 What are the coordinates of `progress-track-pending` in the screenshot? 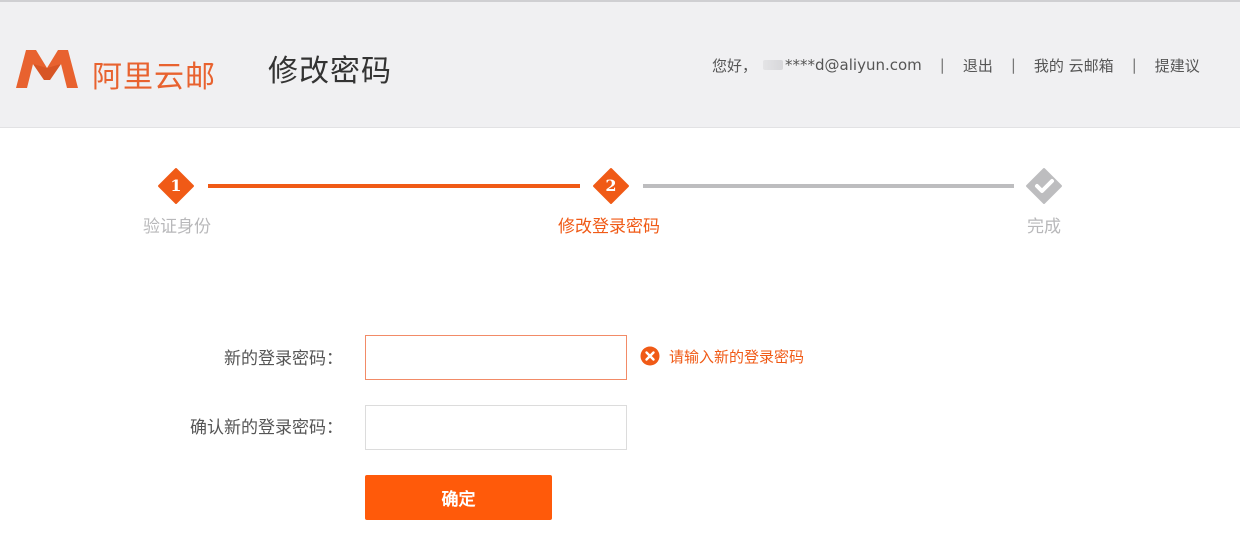 It's located at (828, 186).